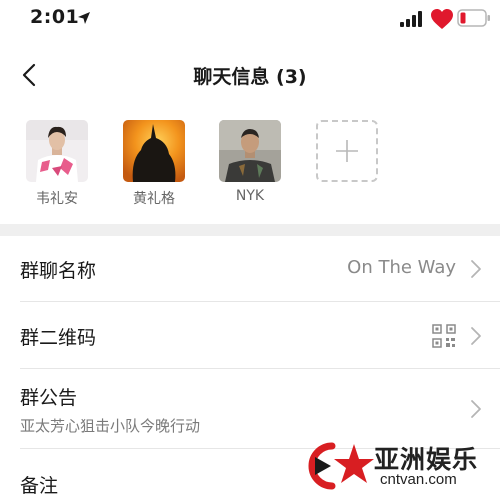 This screenshot has width=500, height=500. What do you see at coordinates (250, 230) in the screenshot?
I see `section-separator` at bounding box center [250, 230].